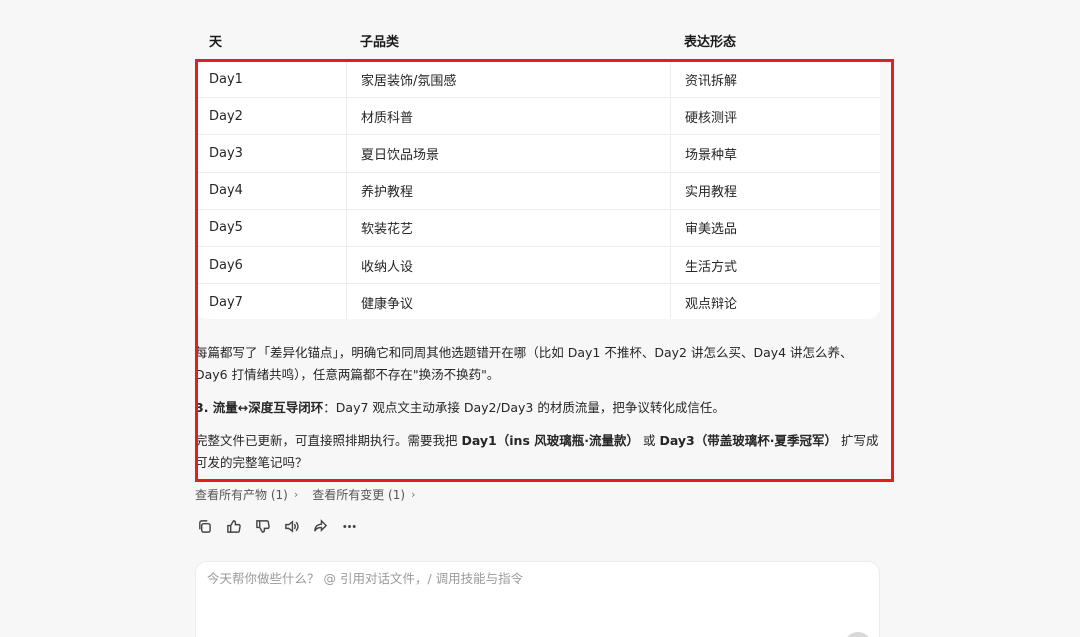 The height and width of the screenshot is (637, 1080). Describe the element at coordinates (508, 153) in the screenshot. I see `cell-category: 夏日饮品场景` at that location.